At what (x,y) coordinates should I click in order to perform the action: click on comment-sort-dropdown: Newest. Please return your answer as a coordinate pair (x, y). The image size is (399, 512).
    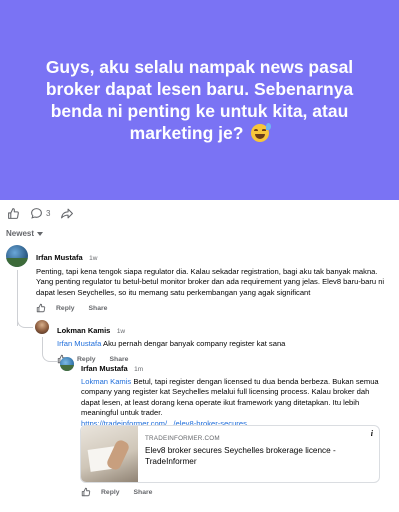
    Looking at the image, I should click on (25, 233).